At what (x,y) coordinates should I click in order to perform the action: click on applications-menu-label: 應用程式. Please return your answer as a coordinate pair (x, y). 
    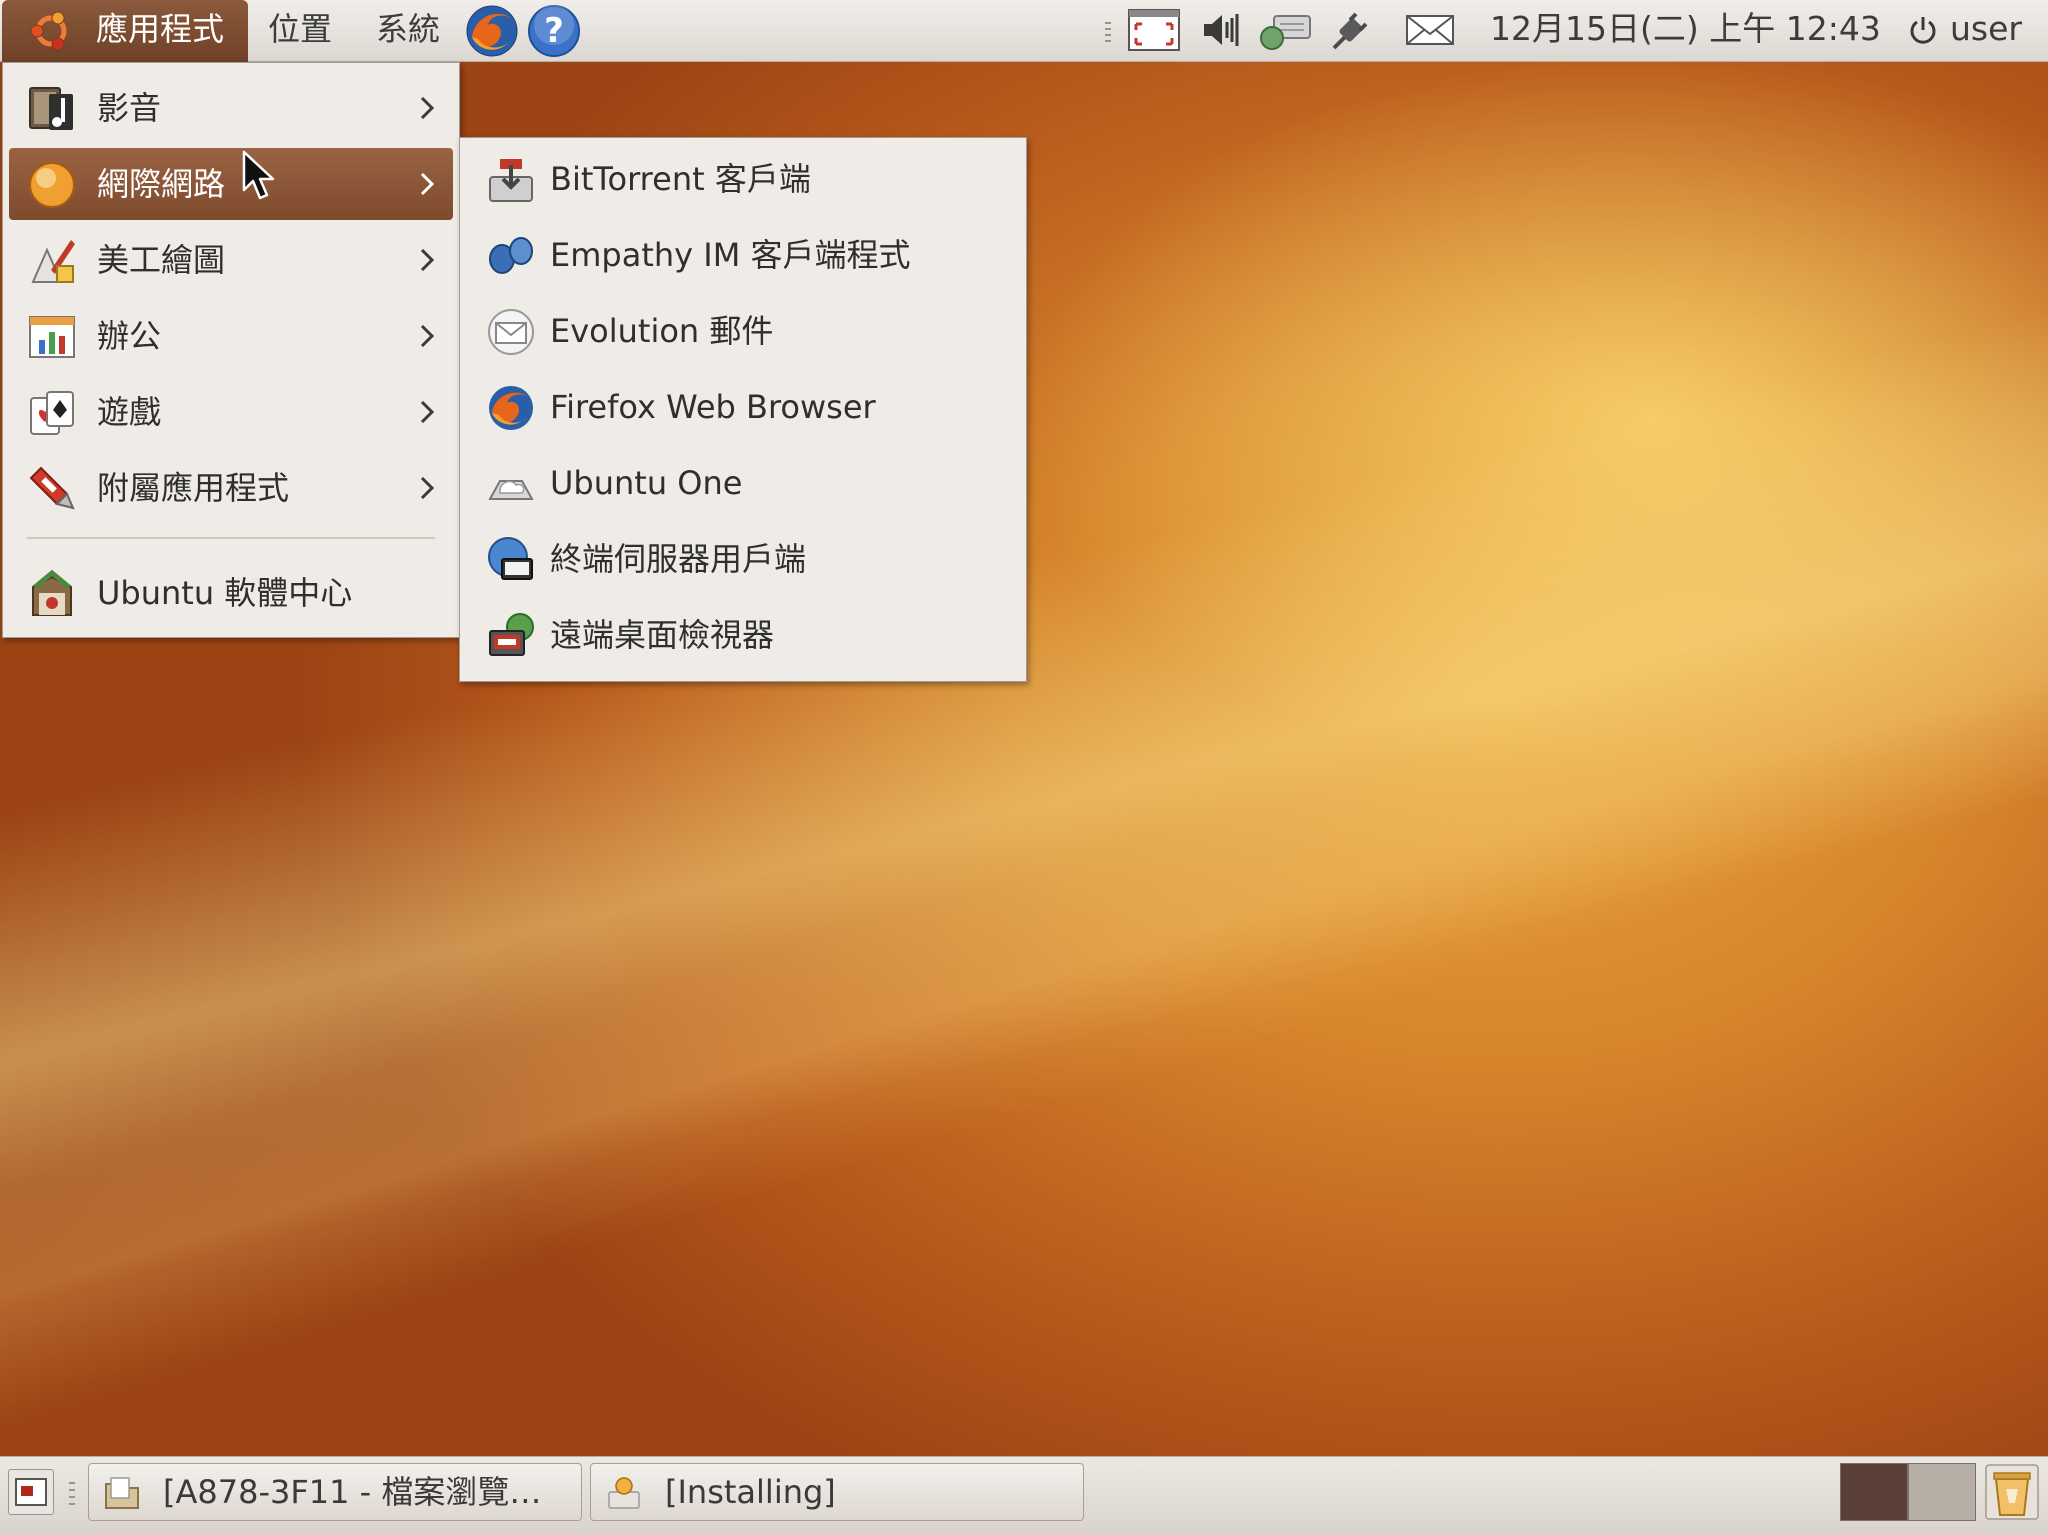
    Looking at the image, I should click on (160, 29).